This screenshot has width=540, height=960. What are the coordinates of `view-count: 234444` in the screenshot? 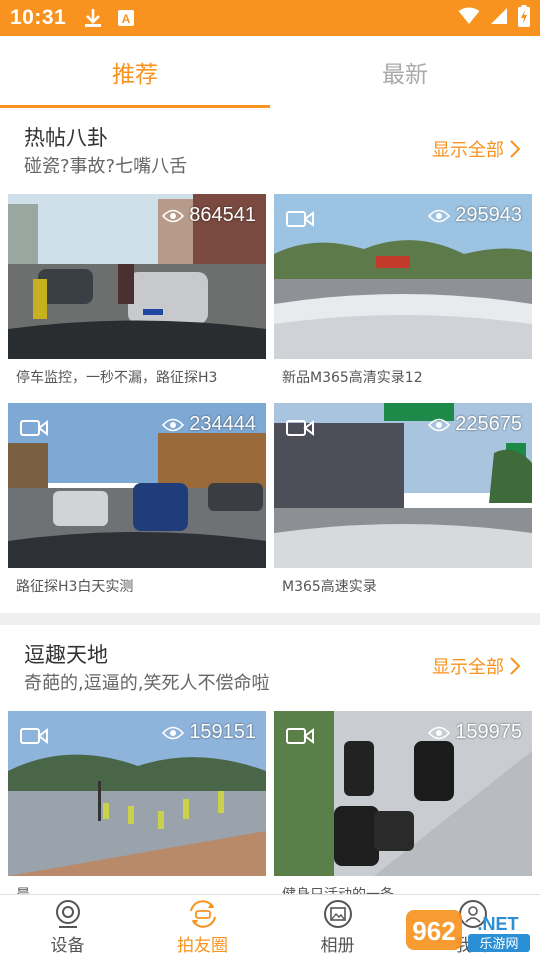 It's located at (209, 424).